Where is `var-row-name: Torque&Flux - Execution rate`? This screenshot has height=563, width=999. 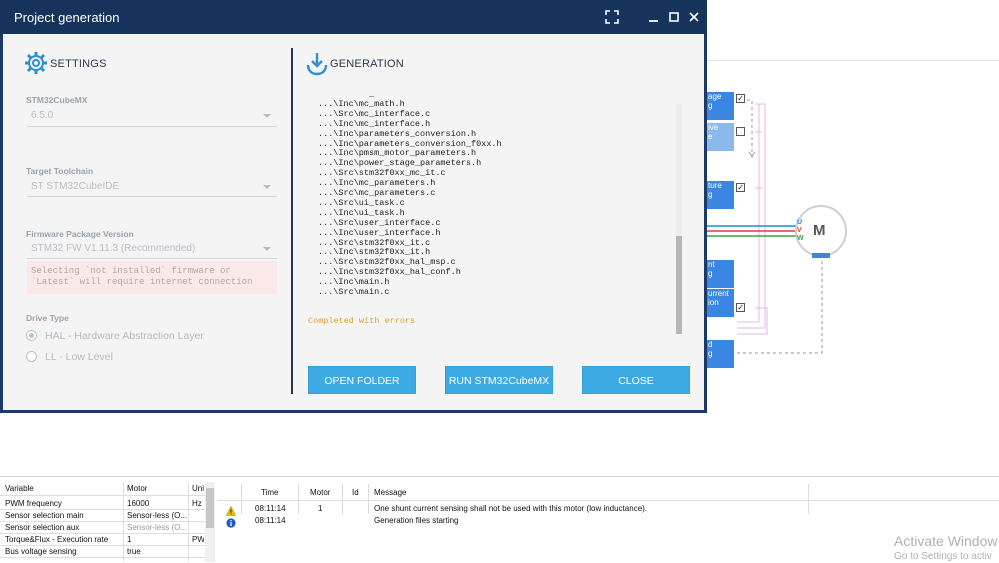 var-row-name: Torque&Flux - Execution rate is located at coordinates (57, 539).